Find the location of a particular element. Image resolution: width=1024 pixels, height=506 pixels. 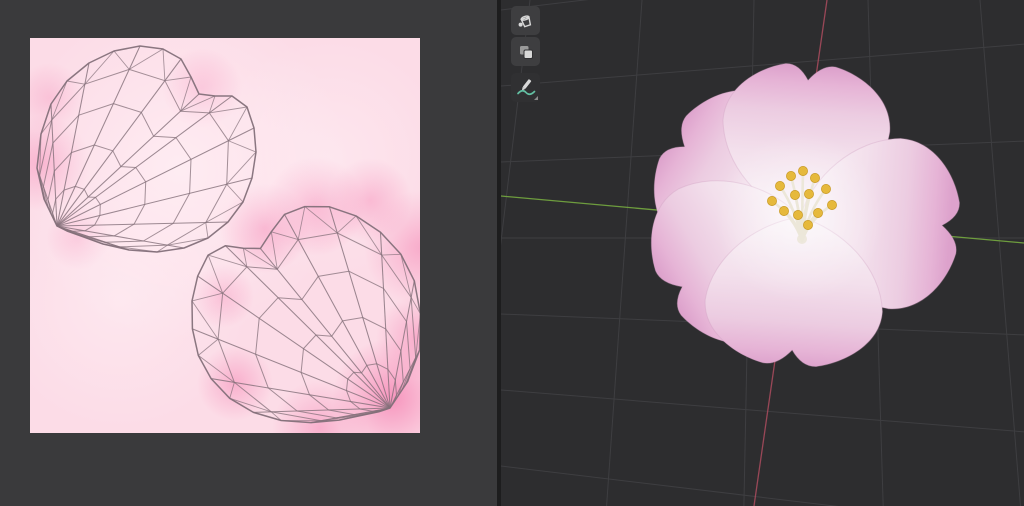

fill-tool-button is located at coordinates (525, 20).